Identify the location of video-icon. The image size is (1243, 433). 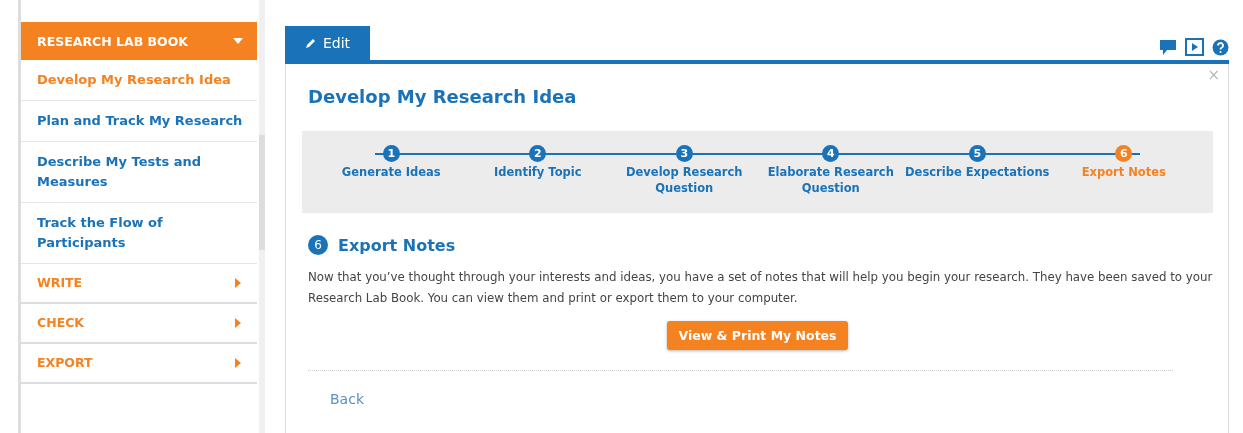
(1194, 47).